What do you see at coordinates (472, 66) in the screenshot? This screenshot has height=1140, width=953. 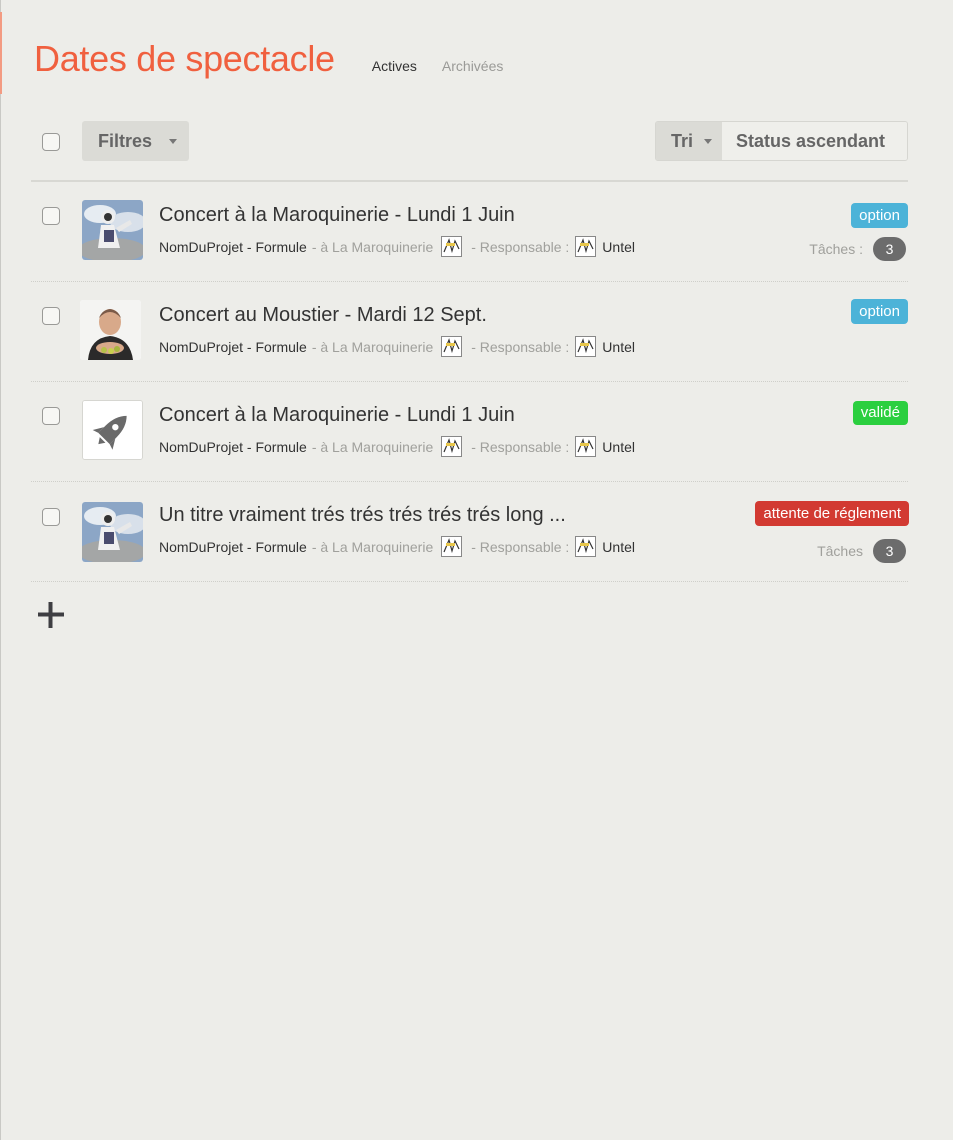 I see `tab-archivees: Archivées` at bounding box center [472, 66].